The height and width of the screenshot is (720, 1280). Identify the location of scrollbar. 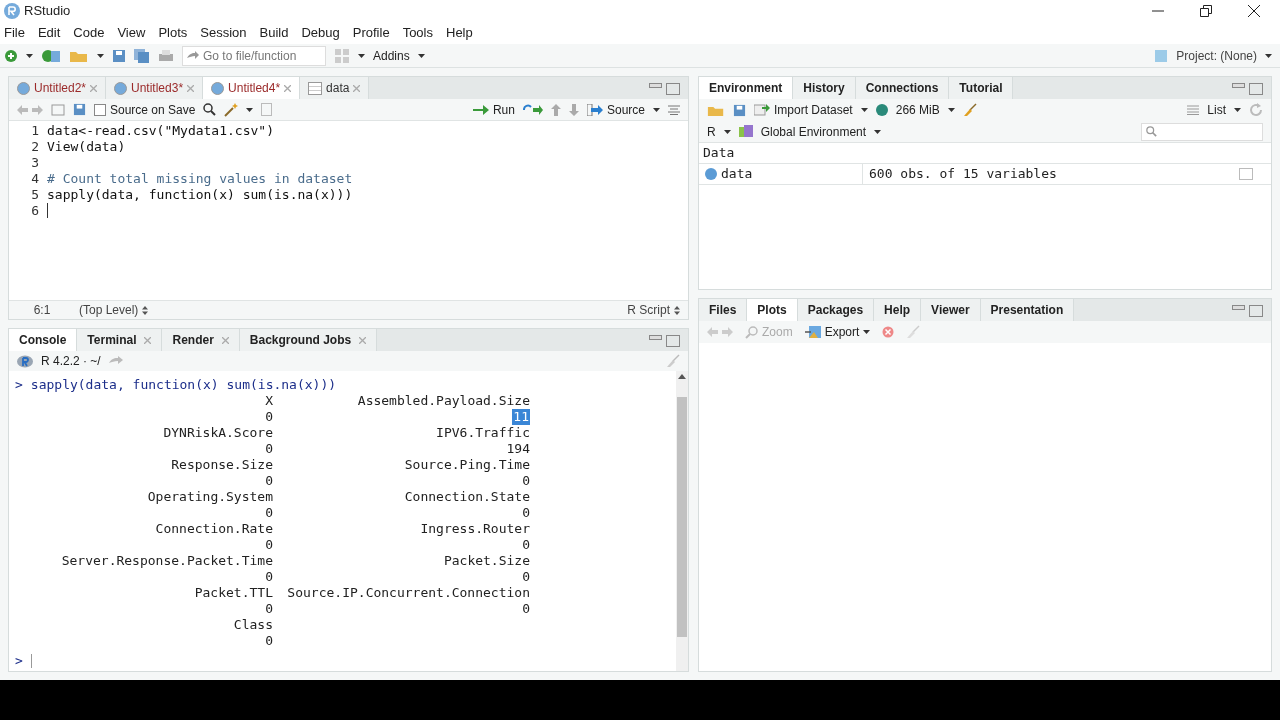
(682, 521).